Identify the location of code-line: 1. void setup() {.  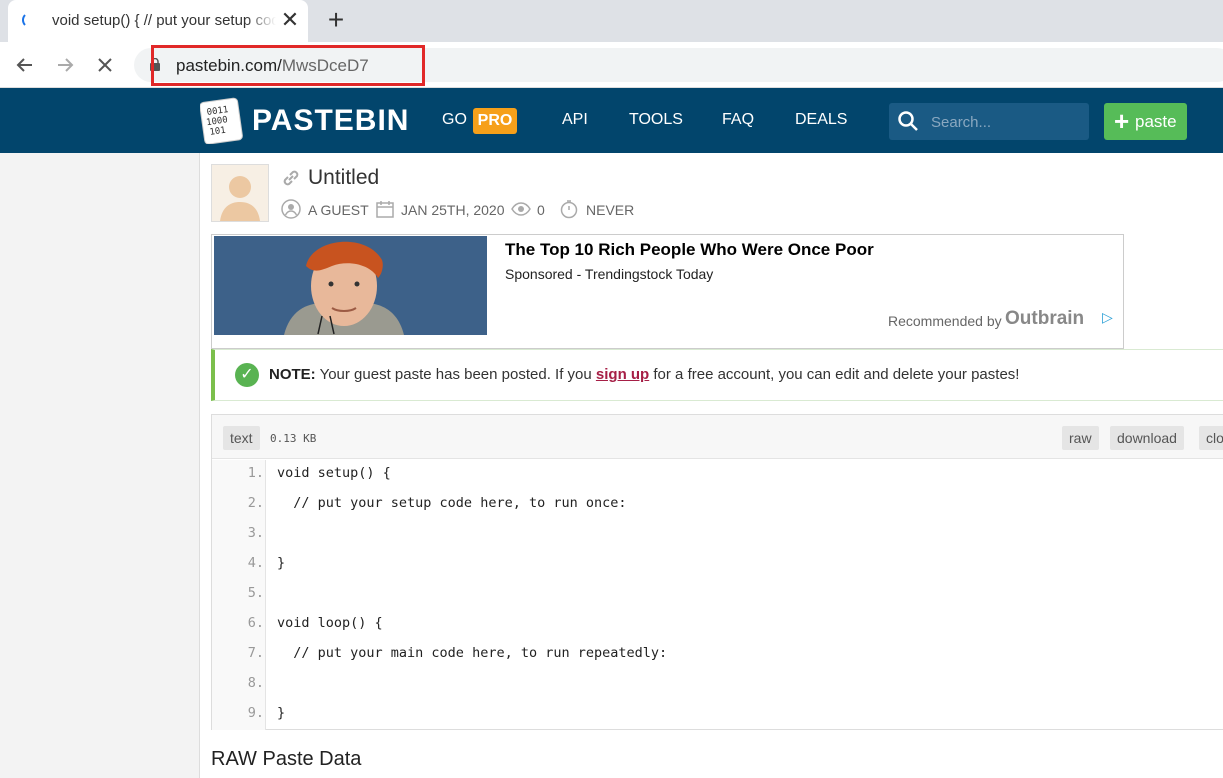
(712, 480).